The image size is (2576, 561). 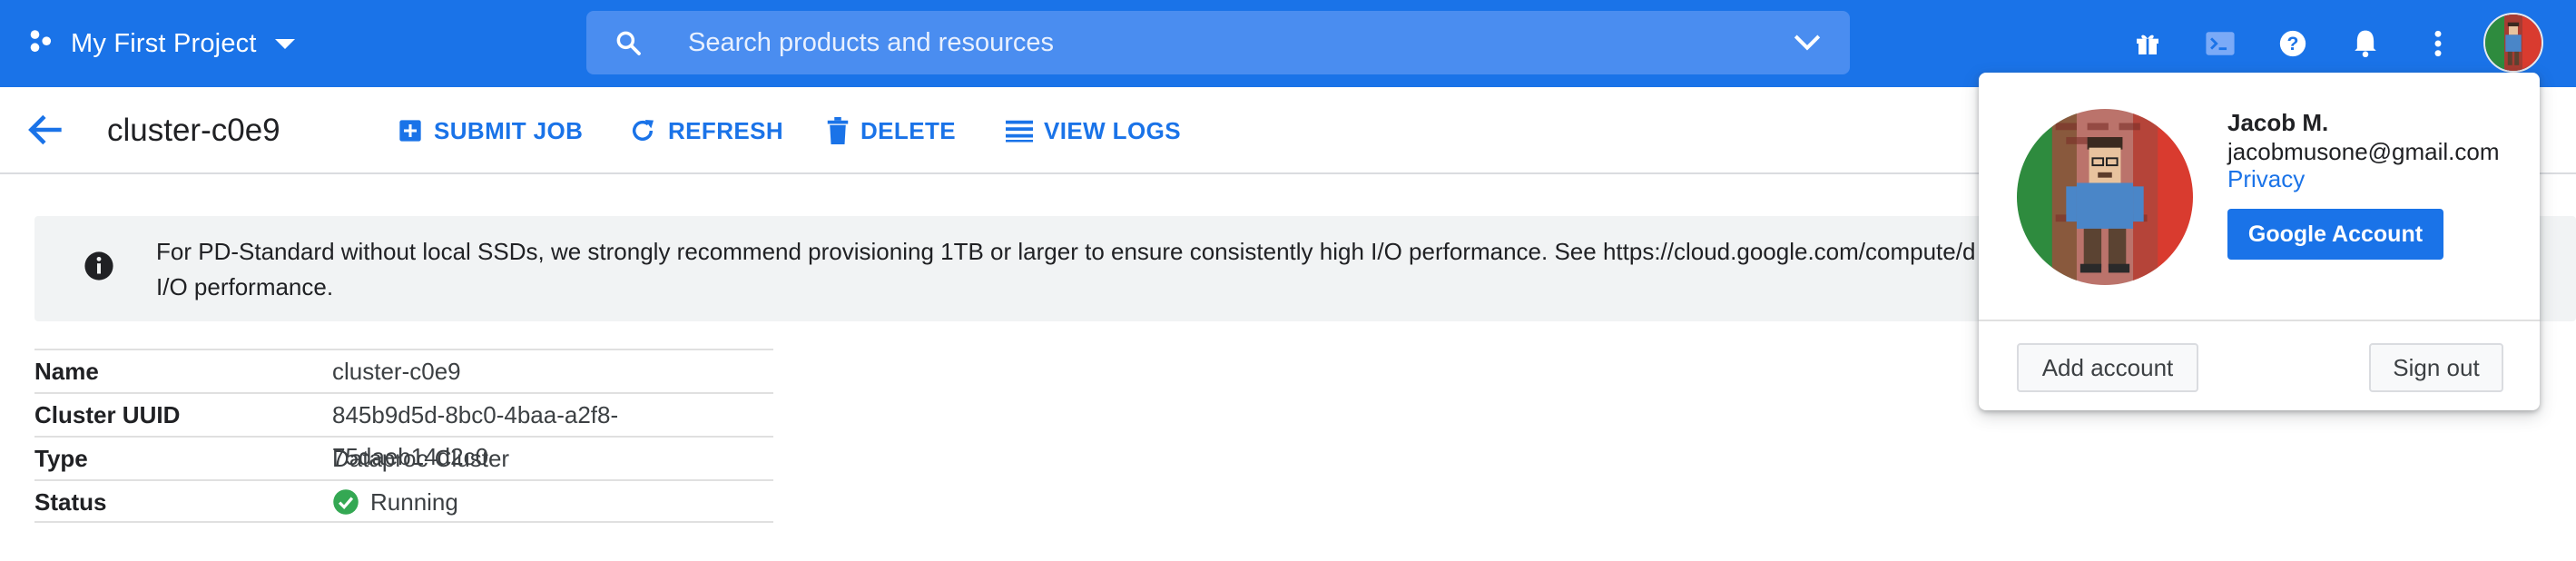 What do you see at coordinates (41, 42) in the screenshot?
I see `project-hexagon-icon` at bounding box center [41, 42].